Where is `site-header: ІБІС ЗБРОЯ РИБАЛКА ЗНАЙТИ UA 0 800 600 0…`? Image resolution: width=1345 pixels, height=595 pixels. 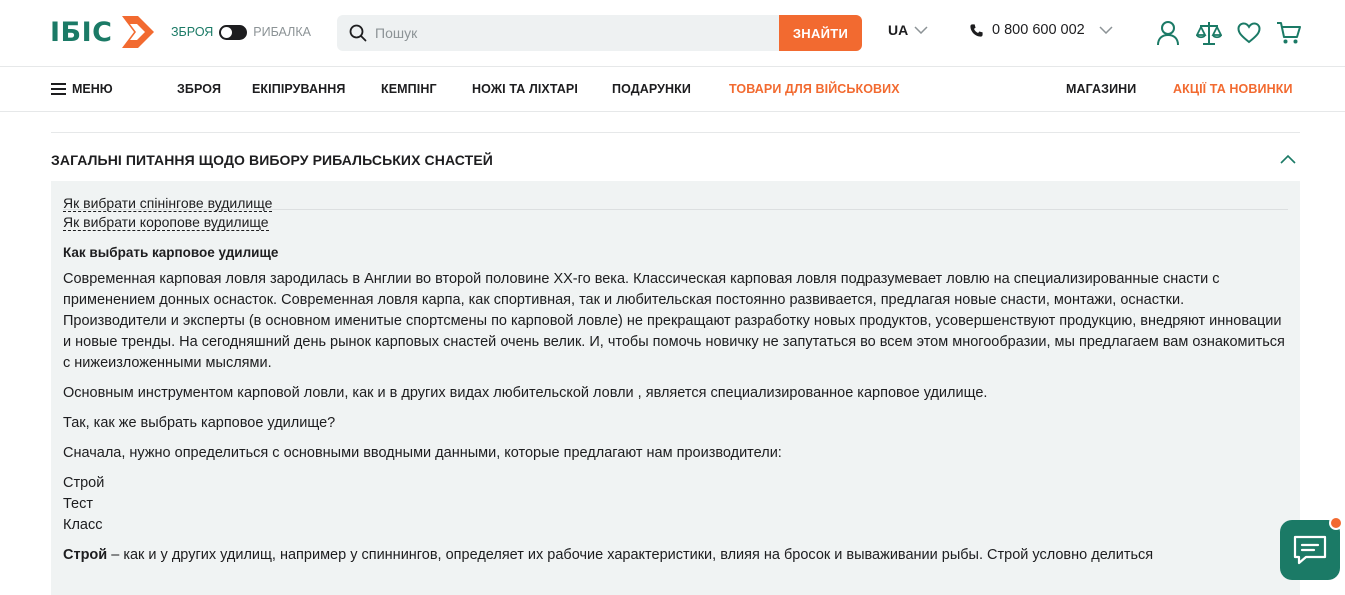
site-header: ІБІС ЗБРОЯ РИБАЛКА ЗНАЙТИ UA 0 800 600 0… is located at coordinates (672, 33).